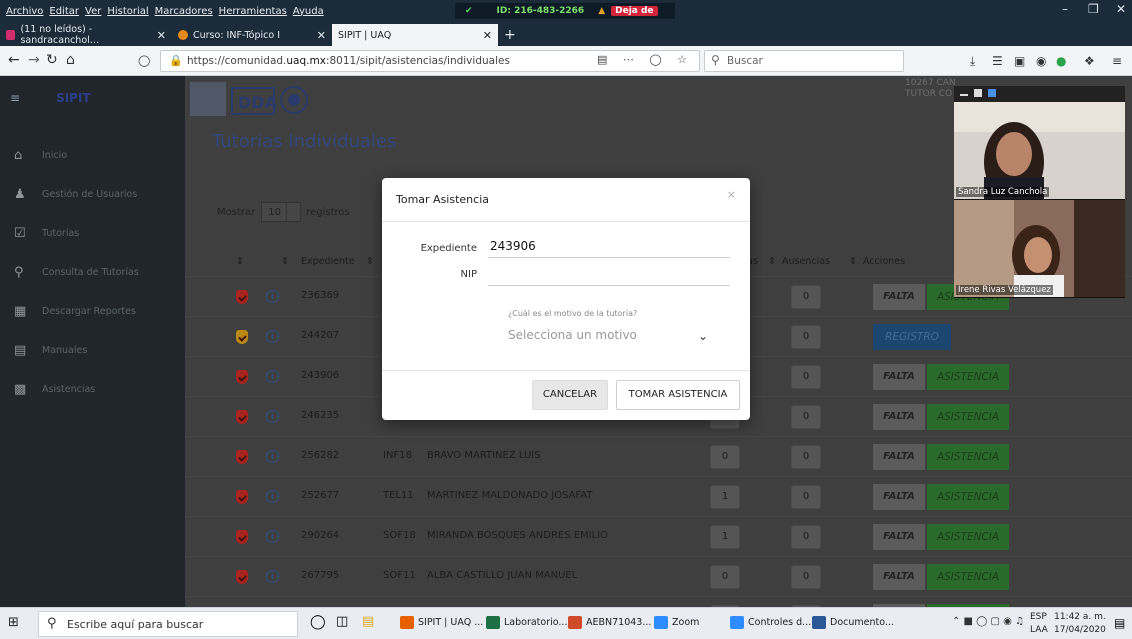  Describe the element at coordinates (1039, 248) in the screenshot. I see `video-tile-2: Irene Rivas Velázquez` at that location.